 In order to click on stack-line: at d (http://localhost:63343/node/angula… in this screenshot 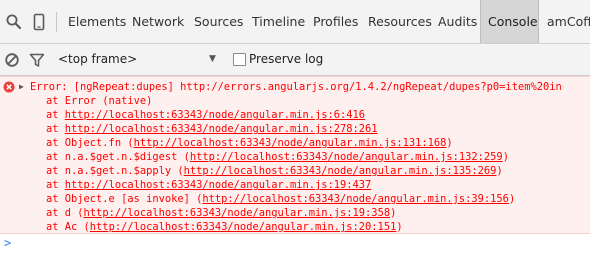, I will do `click(221, 213)`.